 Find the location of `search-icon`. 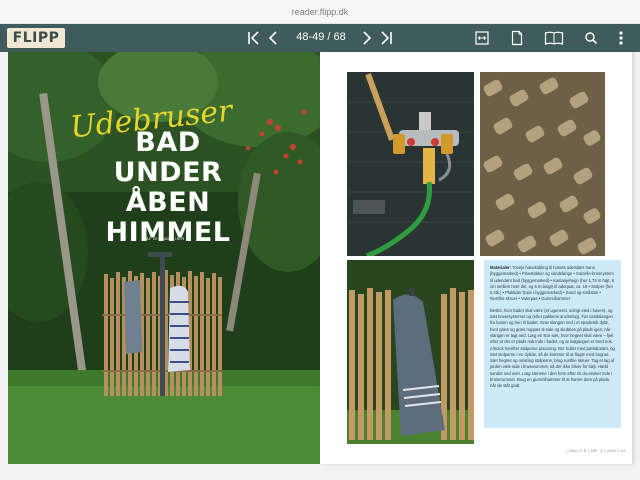

search-icon is located at coordinates (591, 38).